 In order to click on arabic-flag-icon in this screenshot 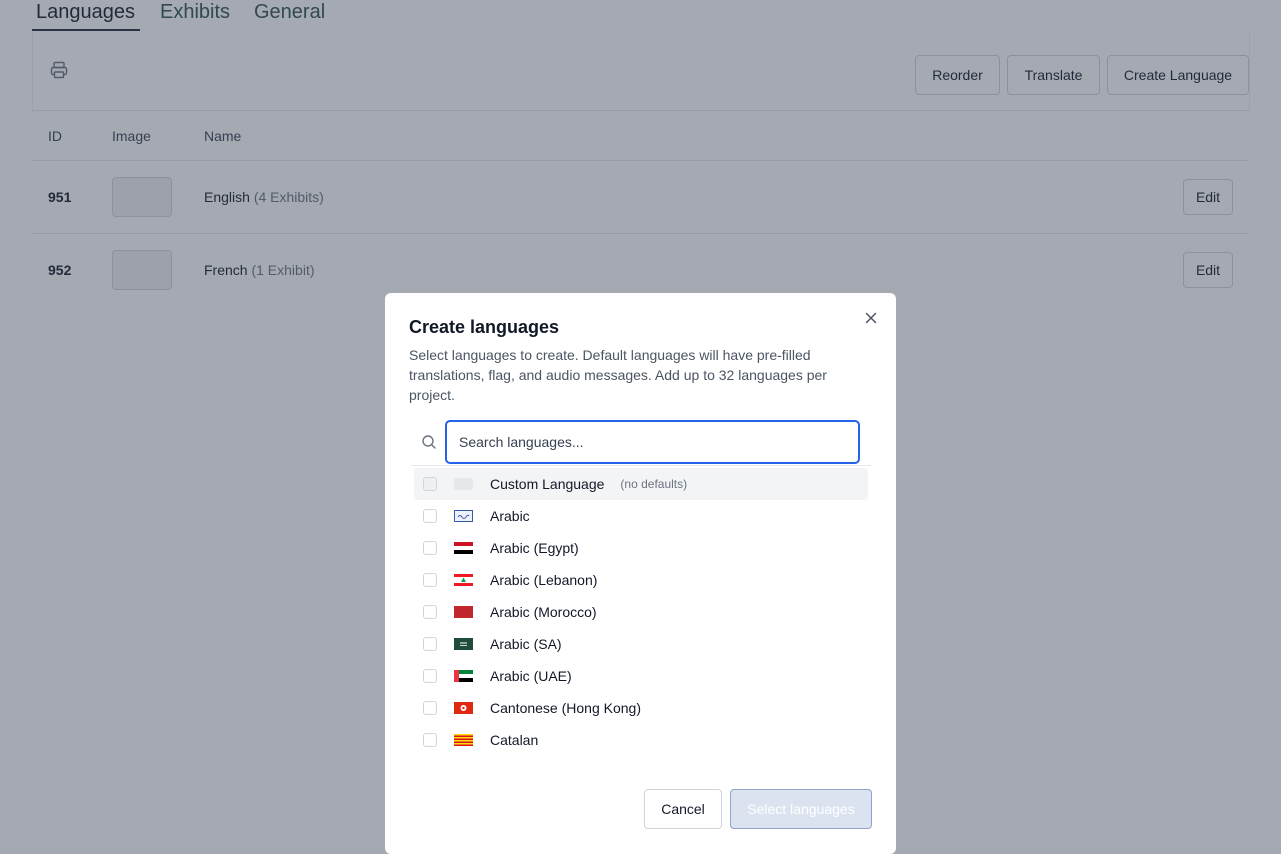, I will do `click(463, 516)`.